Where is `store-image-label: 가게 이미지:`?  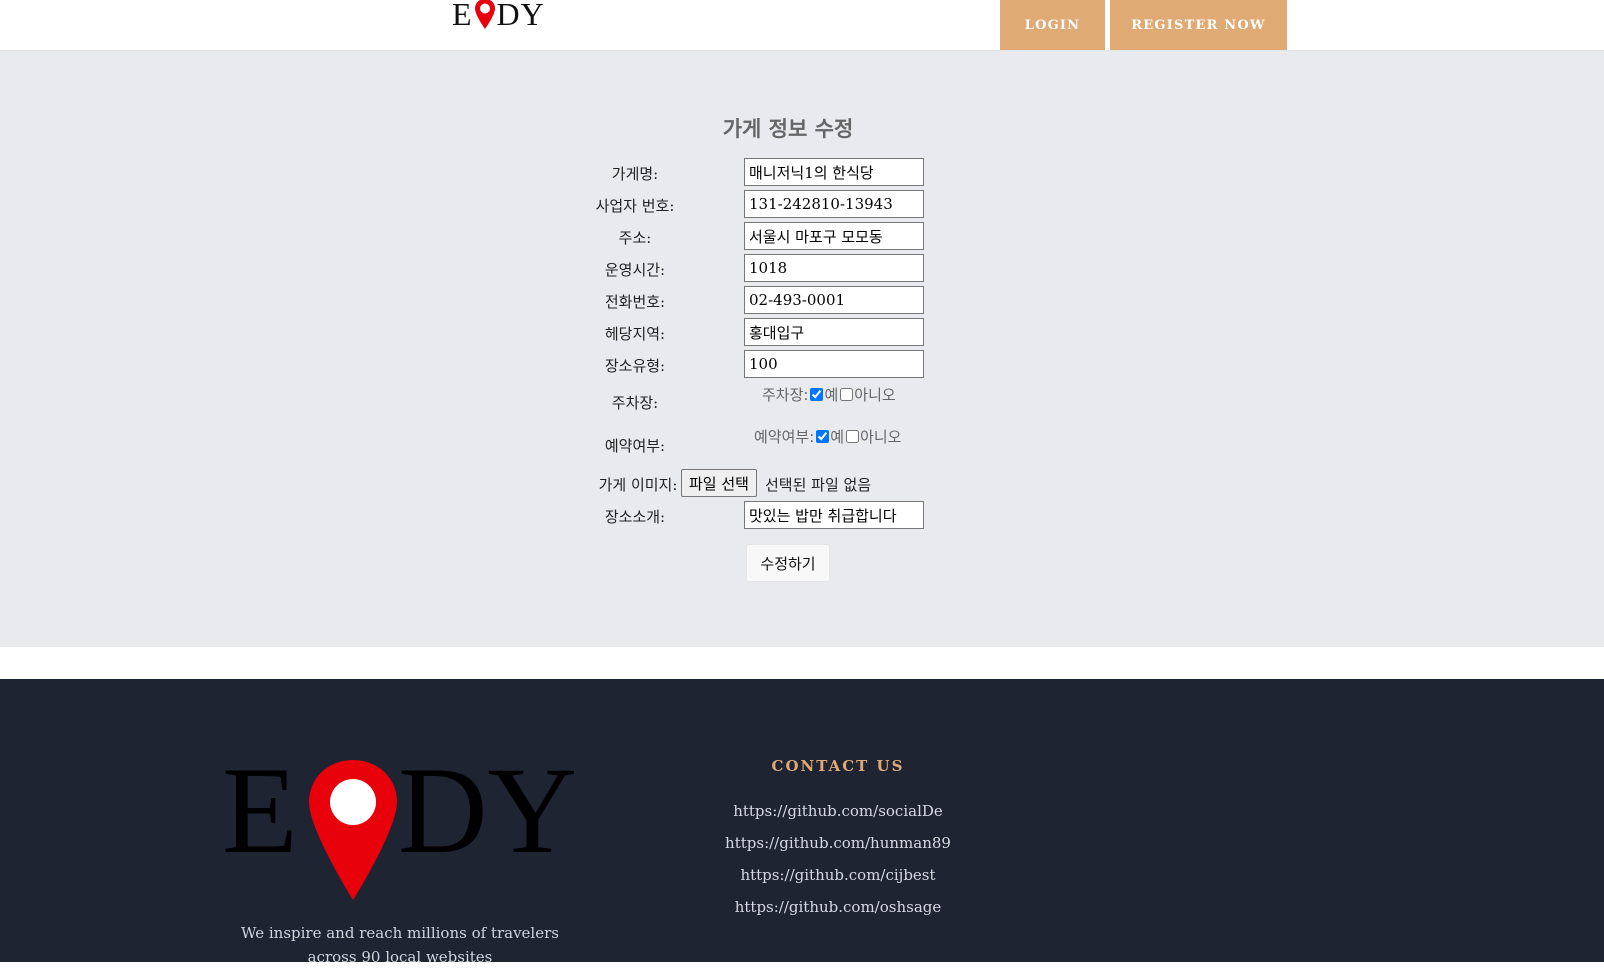
store-image-label: 가게 이미지: is located at coordinates (638, 485).